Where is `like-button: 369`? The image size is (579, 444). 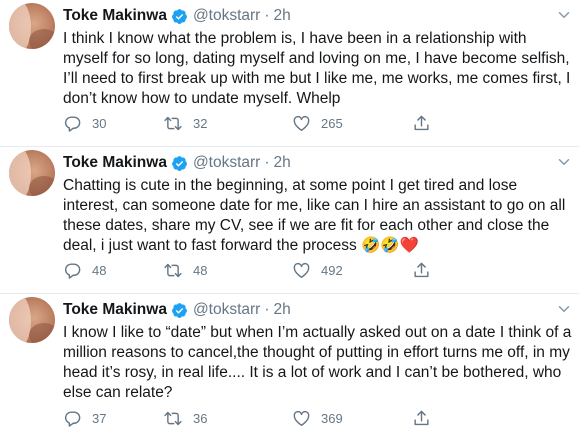 like-button: 369 is located at coordinates (352, 418).